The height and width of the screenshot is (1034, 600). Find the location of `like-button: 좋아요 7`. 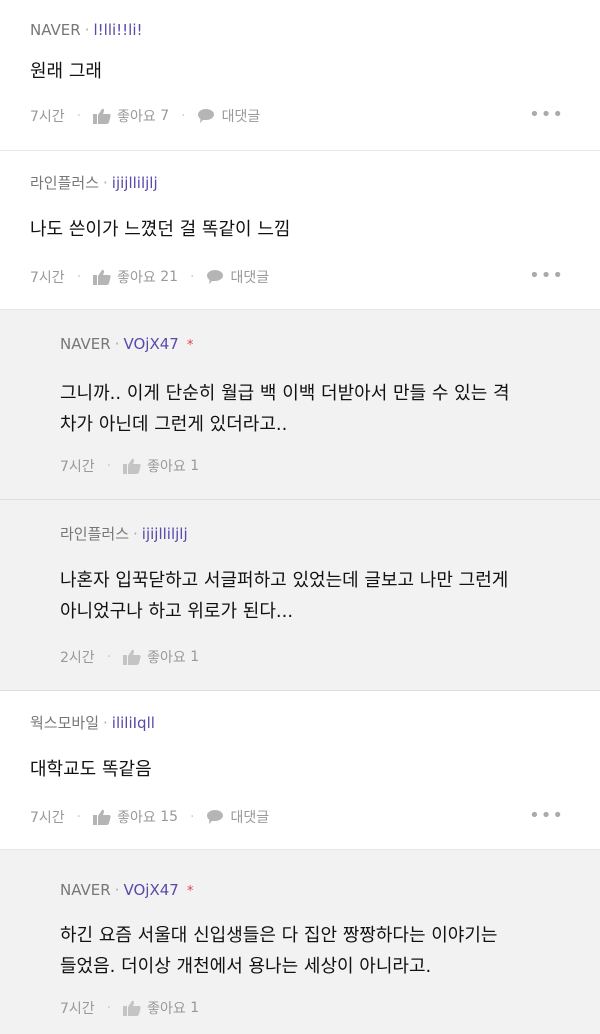

like-button: 좋아요 7 is located at coordinates (131, 116).